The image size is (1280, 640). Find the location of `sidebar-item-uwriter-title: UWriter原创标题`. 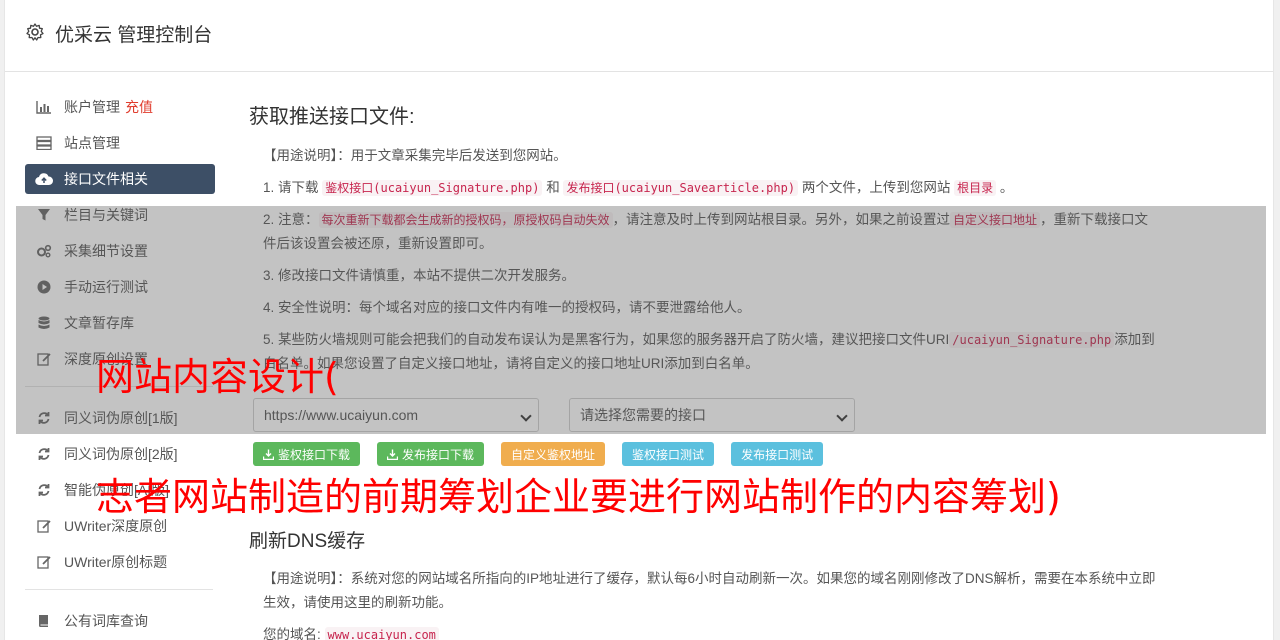

sidebar-item-uwriter-title: UWriter原创标题 is located at coordinates (120, 562).